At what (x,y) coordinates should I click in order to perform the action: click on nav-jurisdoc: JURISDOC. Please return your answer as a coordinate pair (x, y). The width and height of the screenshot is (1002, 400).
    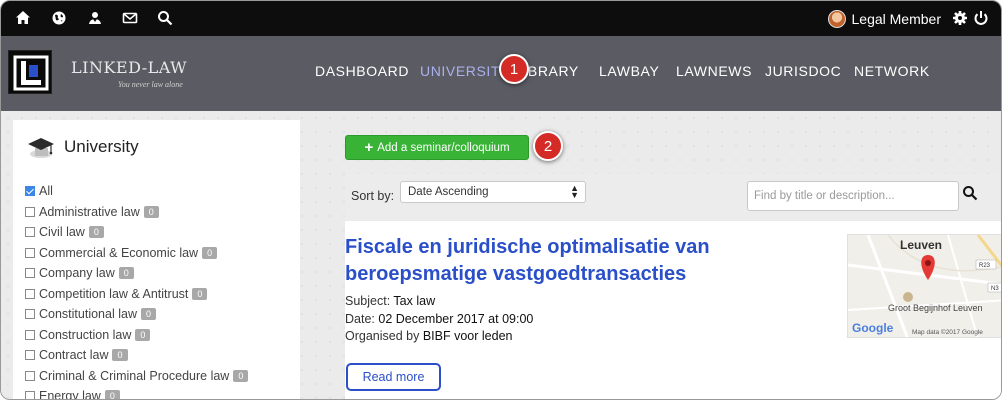
    Looking at the image, I should click on (803, 71).